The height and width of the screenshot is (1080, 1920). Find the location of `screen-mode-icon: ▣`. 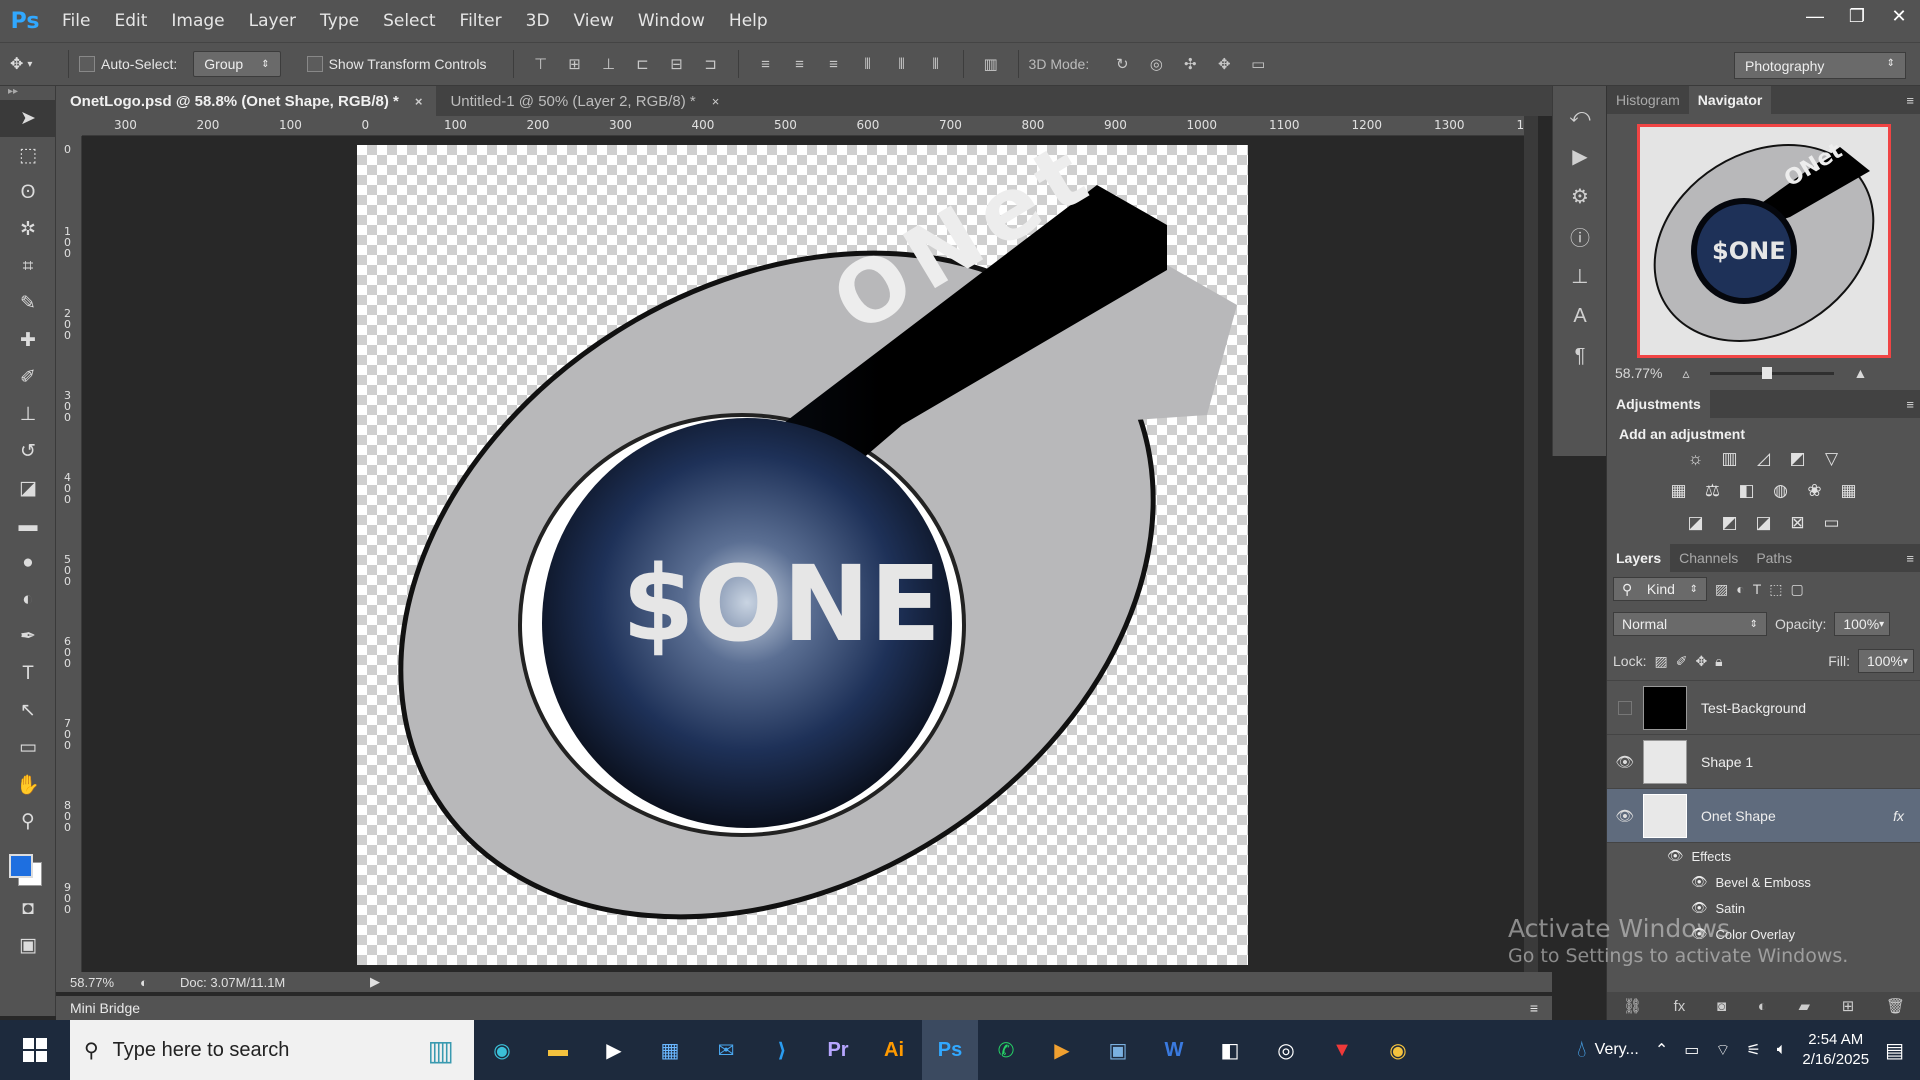

screen-mode-icon: ▣ is located at coordinates (28, 945).